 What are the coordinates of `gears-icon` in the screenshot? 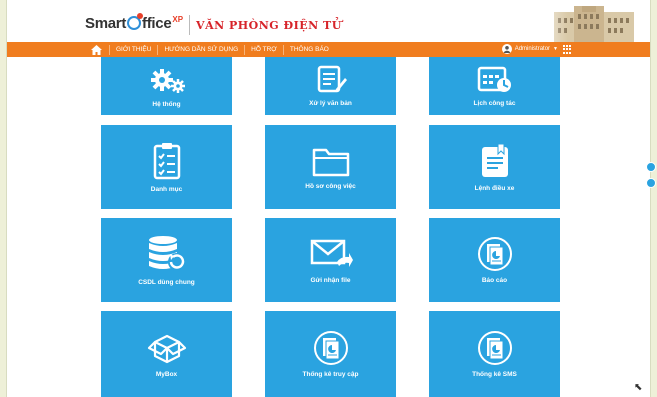 It's located at (167, 80).